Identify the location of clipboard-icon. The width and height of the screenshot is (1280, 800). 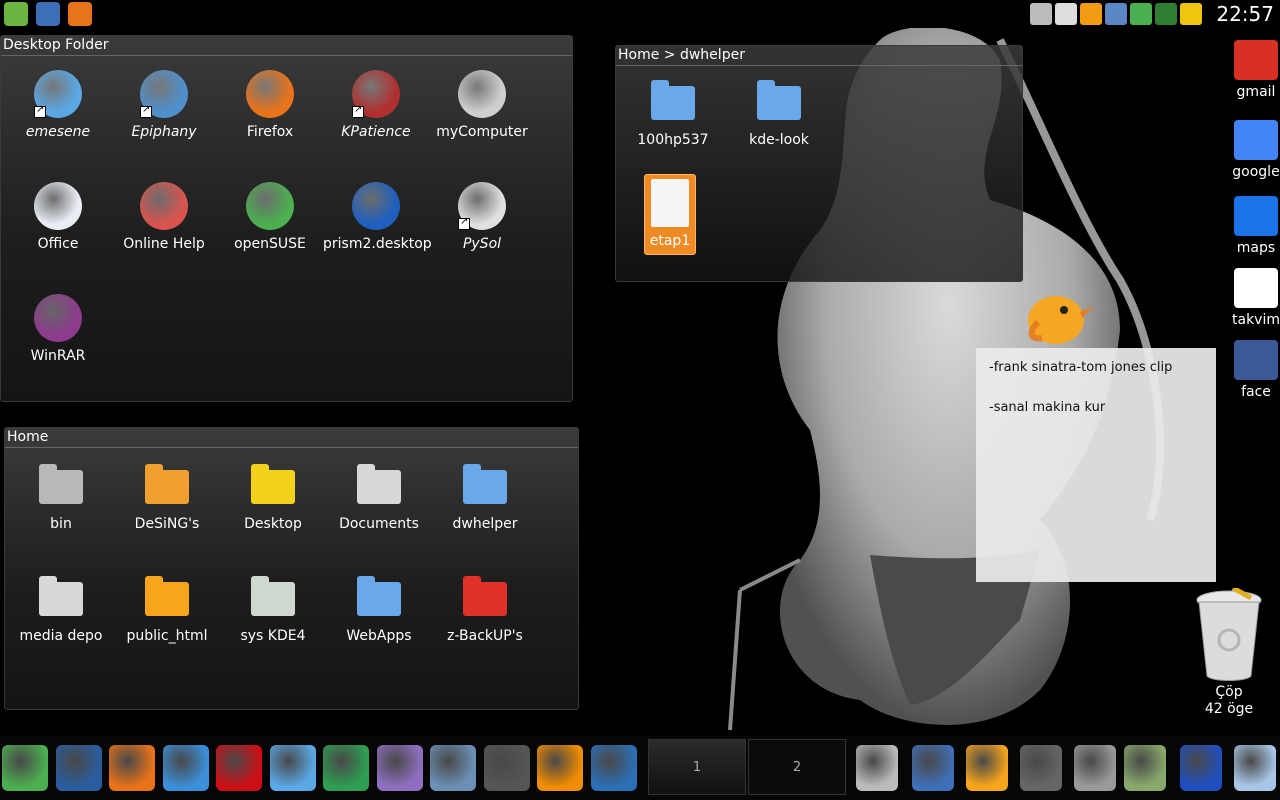
(1066, 14).